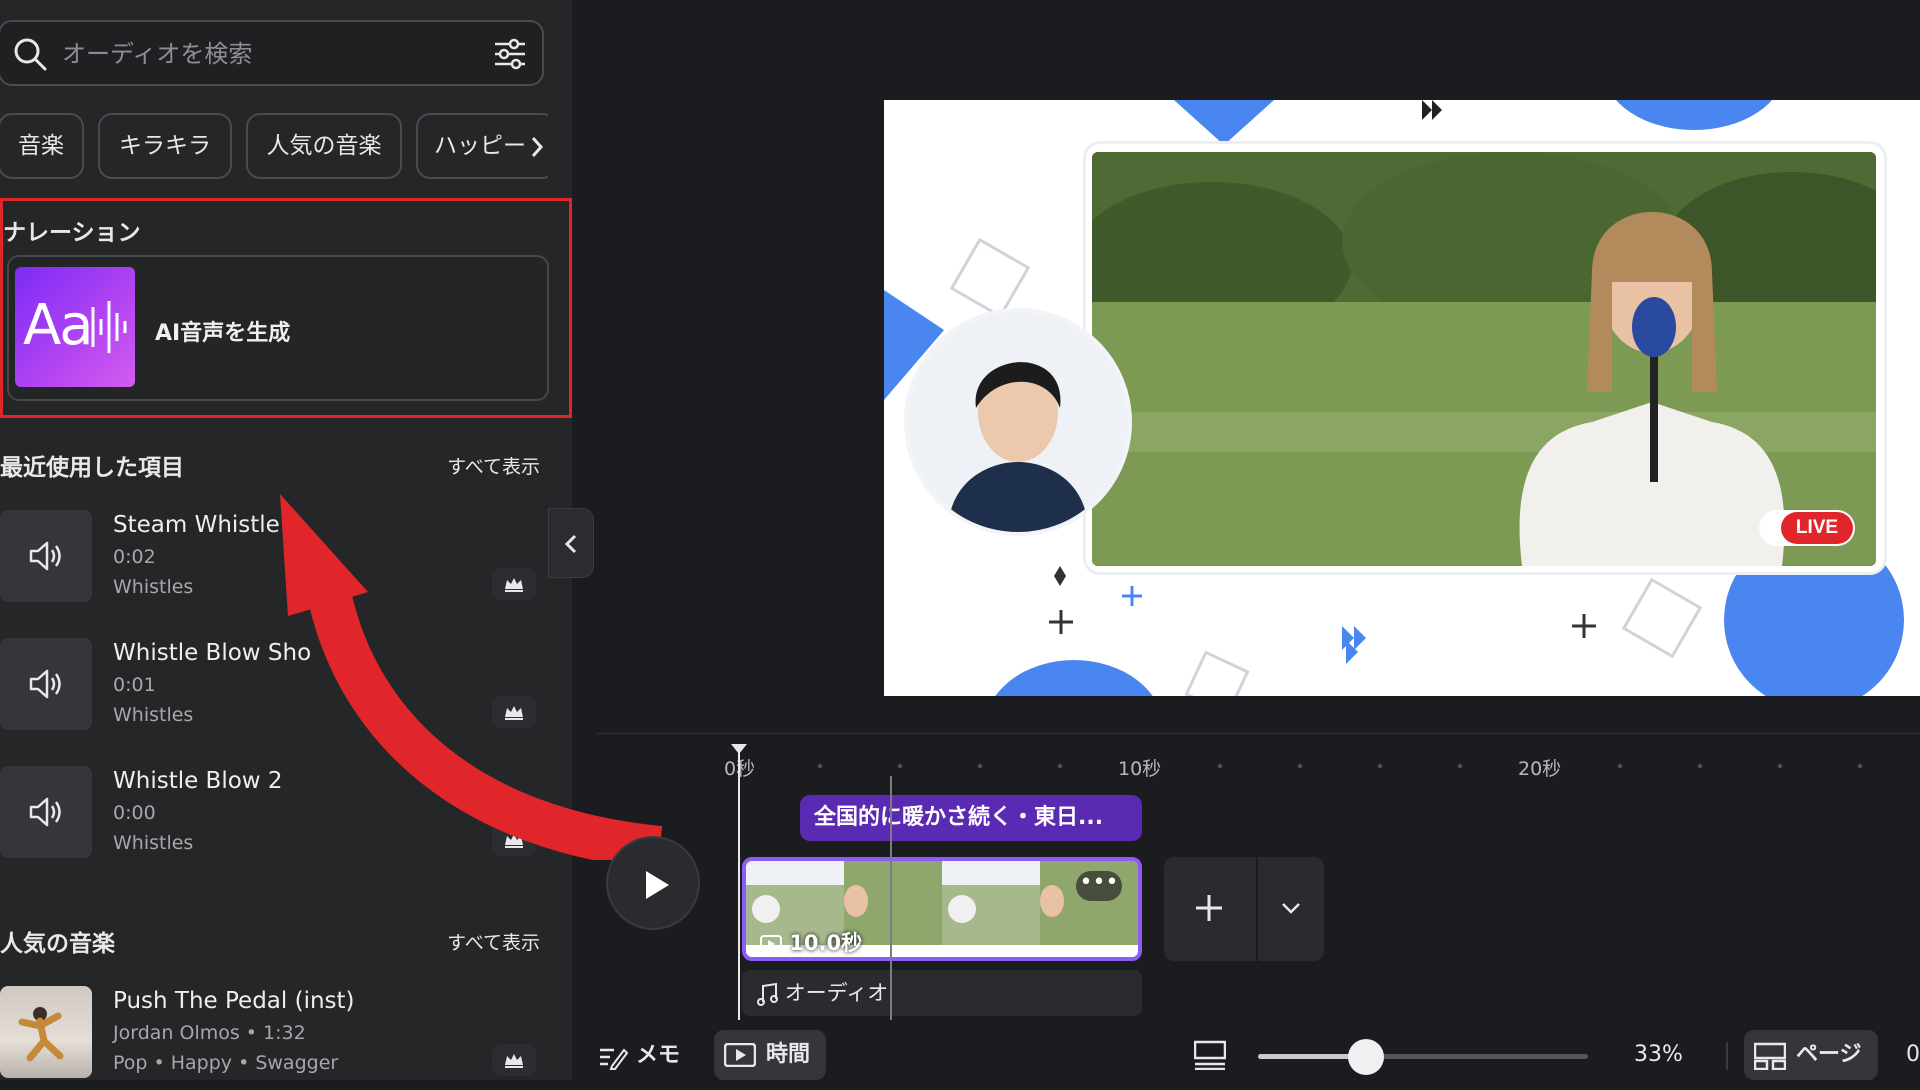 The height and width of the screenshot is (1090, 1920). I want to click on chip-music: 音楽, so click(42, 146).